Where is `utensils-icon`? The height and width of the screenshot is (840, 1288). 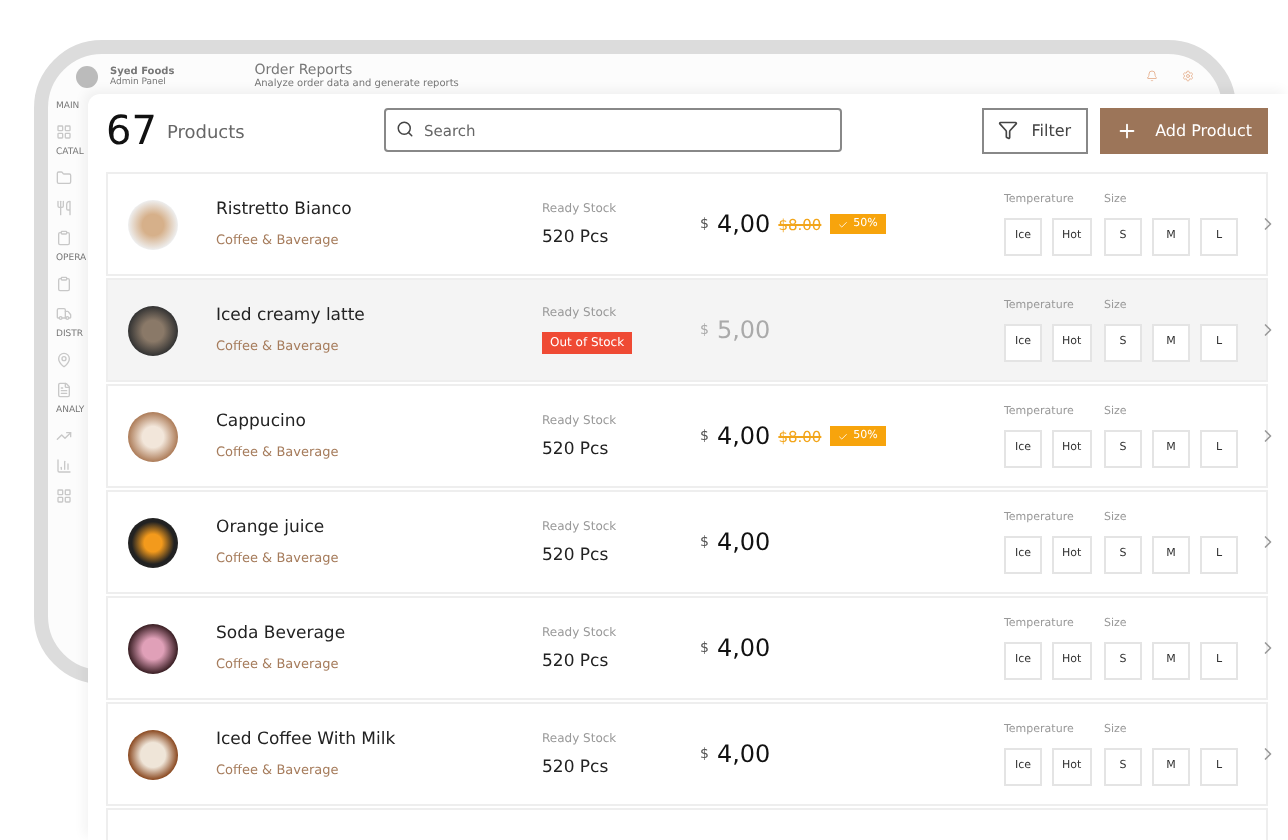
utensils-icon is located at coordinates (64, 208).